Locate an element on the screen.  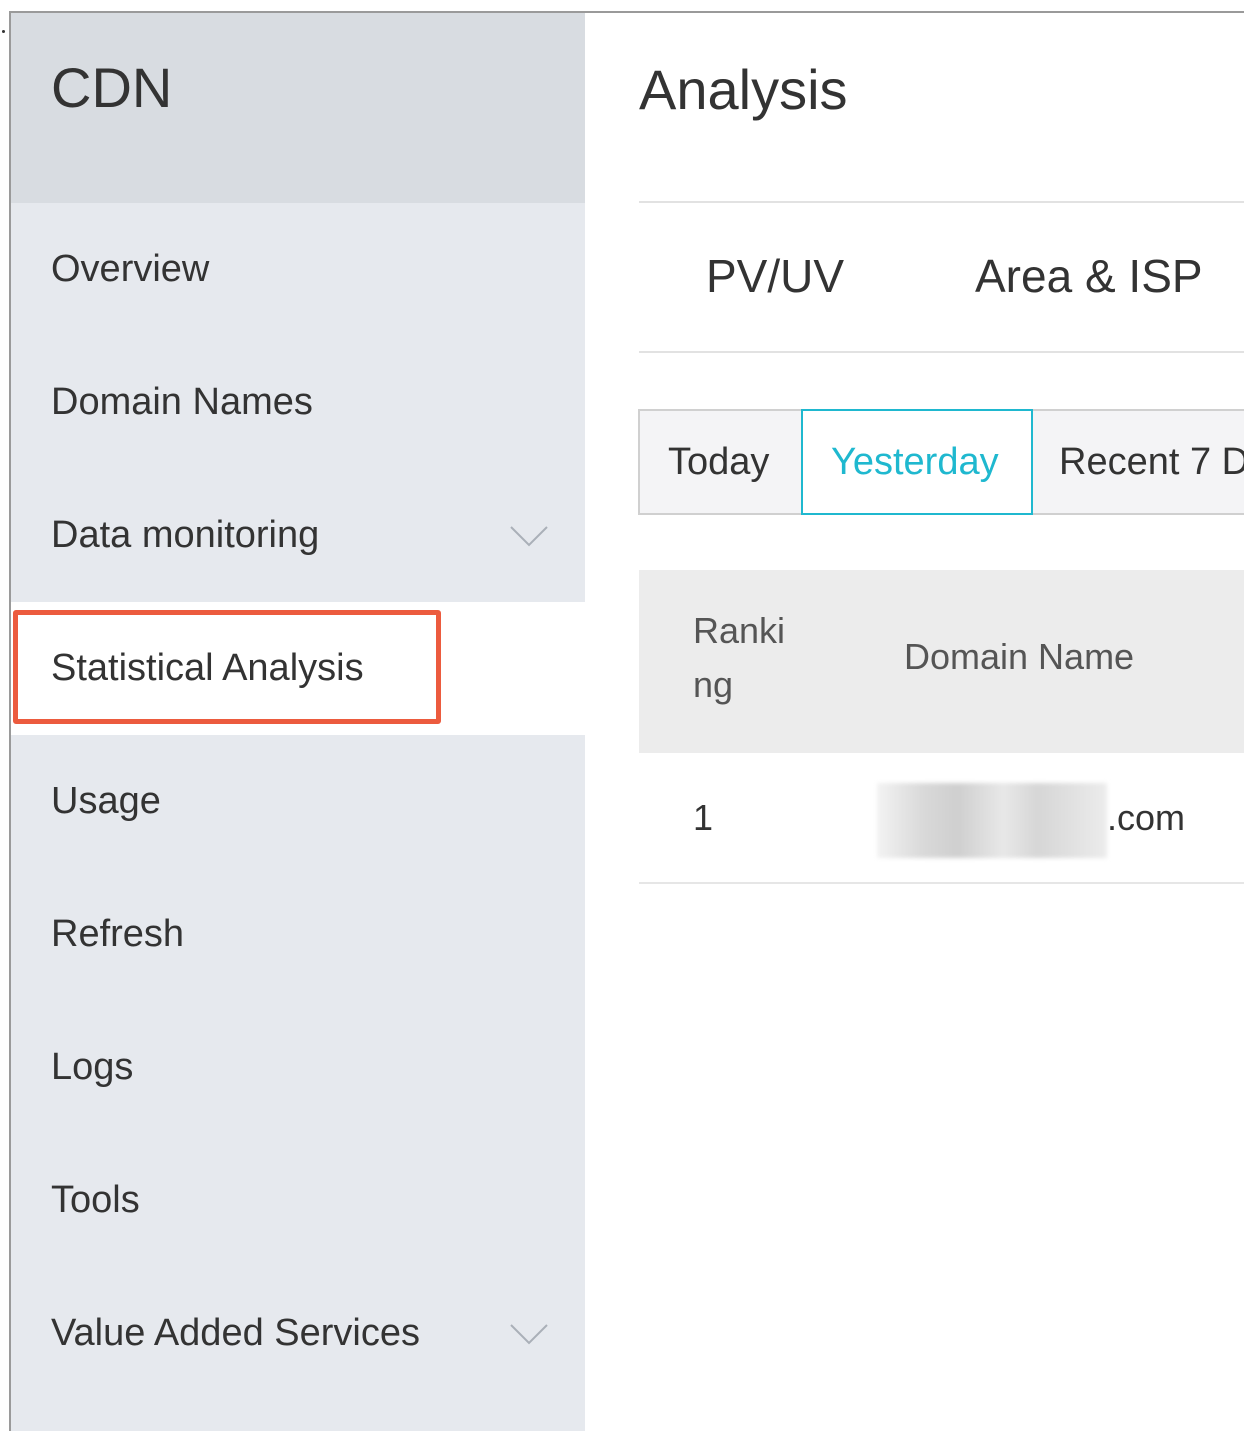
tab-pv-uv: PV/UV is located at coordinates (775, 276).